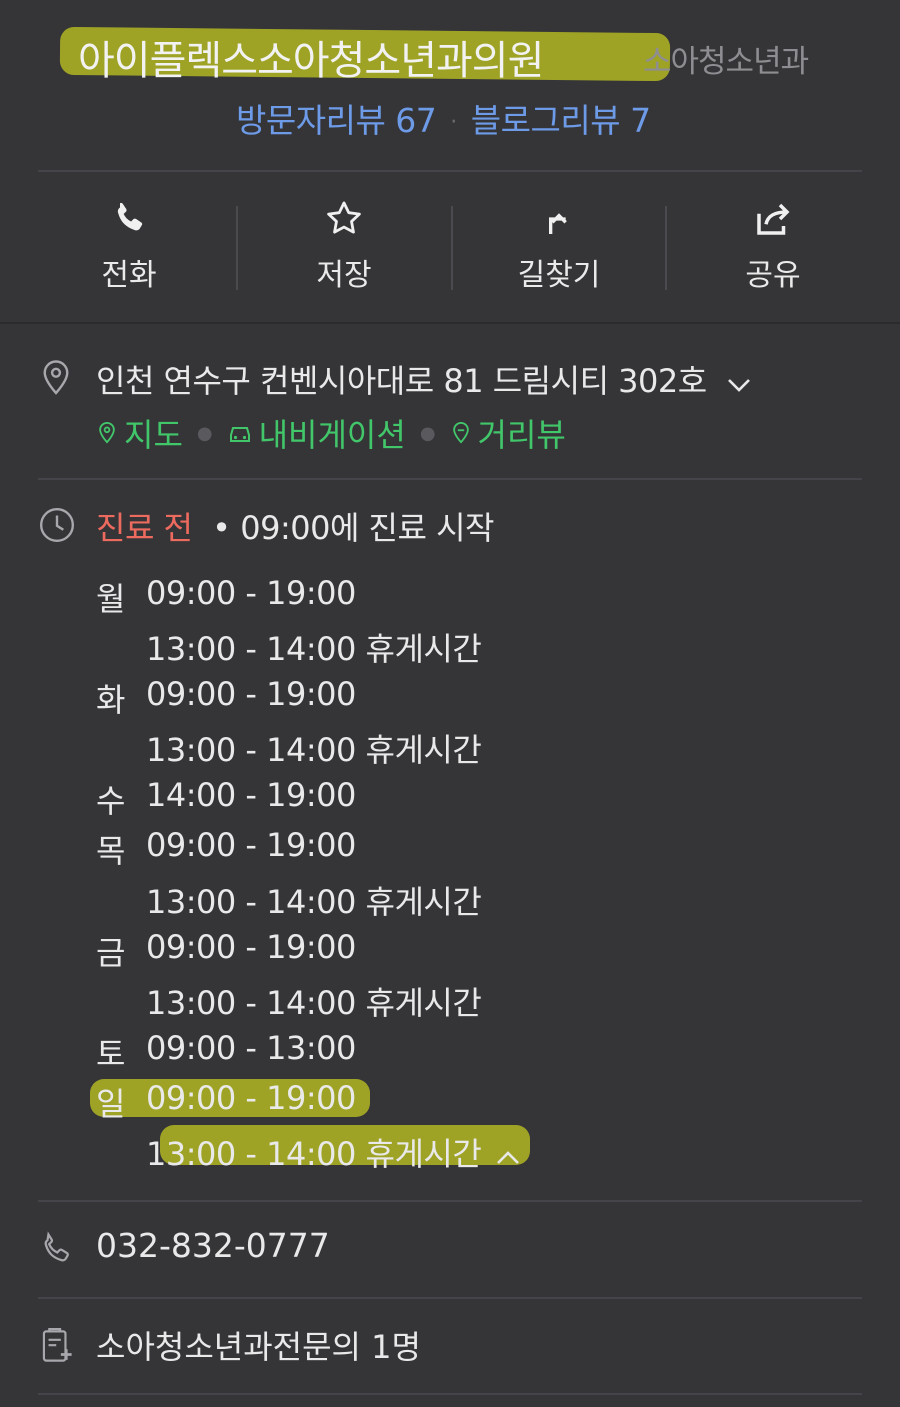  What do you see at coordinates (107, 432) in the screenshot?
I see `map-pin-icon` at bounding box center [107, 432].